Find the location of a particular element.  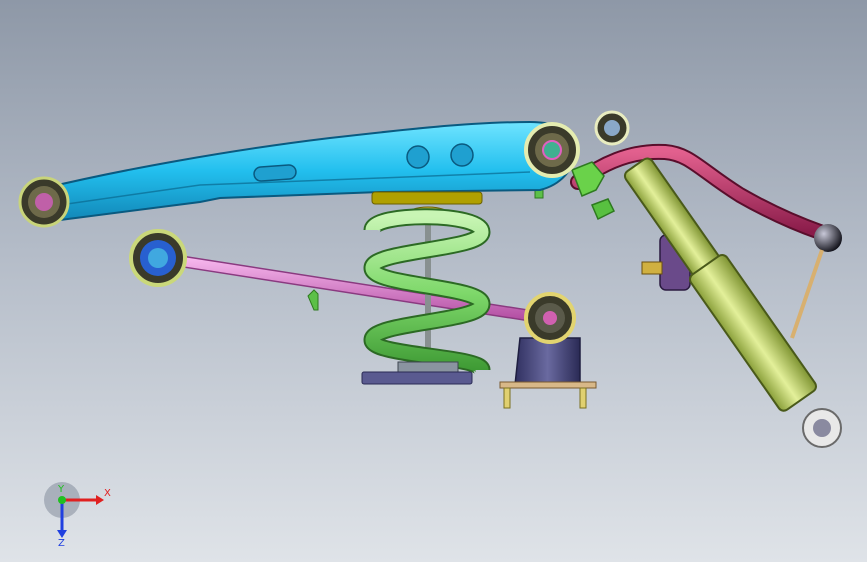

y-axis-dot is located at coordinates (62, 500).